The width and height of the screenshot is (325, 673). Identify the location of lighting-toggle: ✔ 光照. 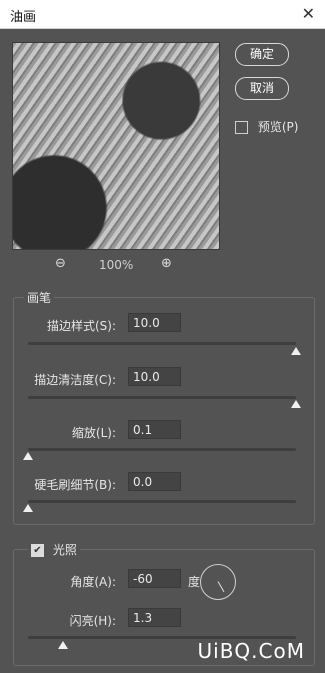
(54, 549).